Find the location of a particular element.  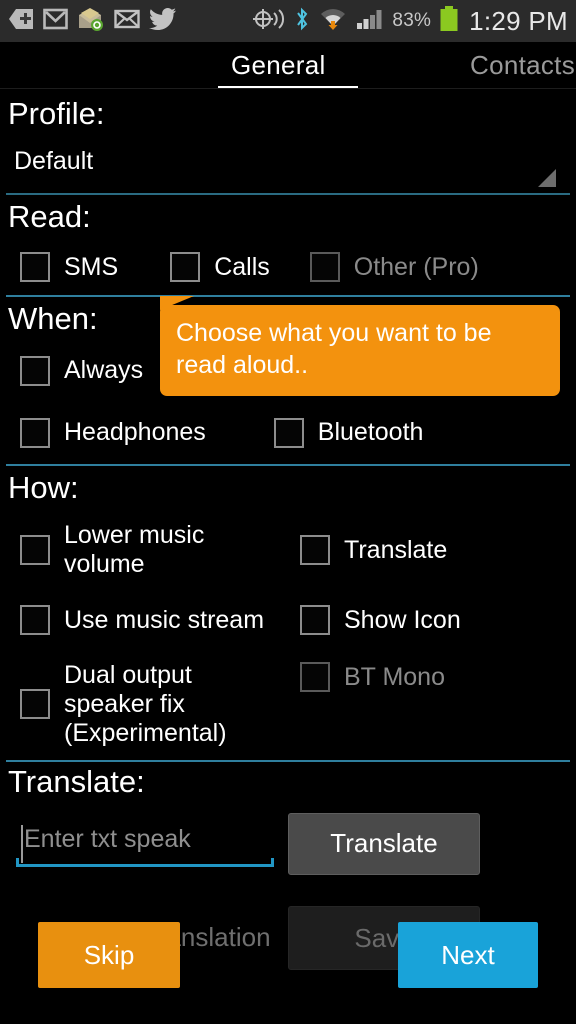

input-underline-tick-left is located at coordinates (17, 862).